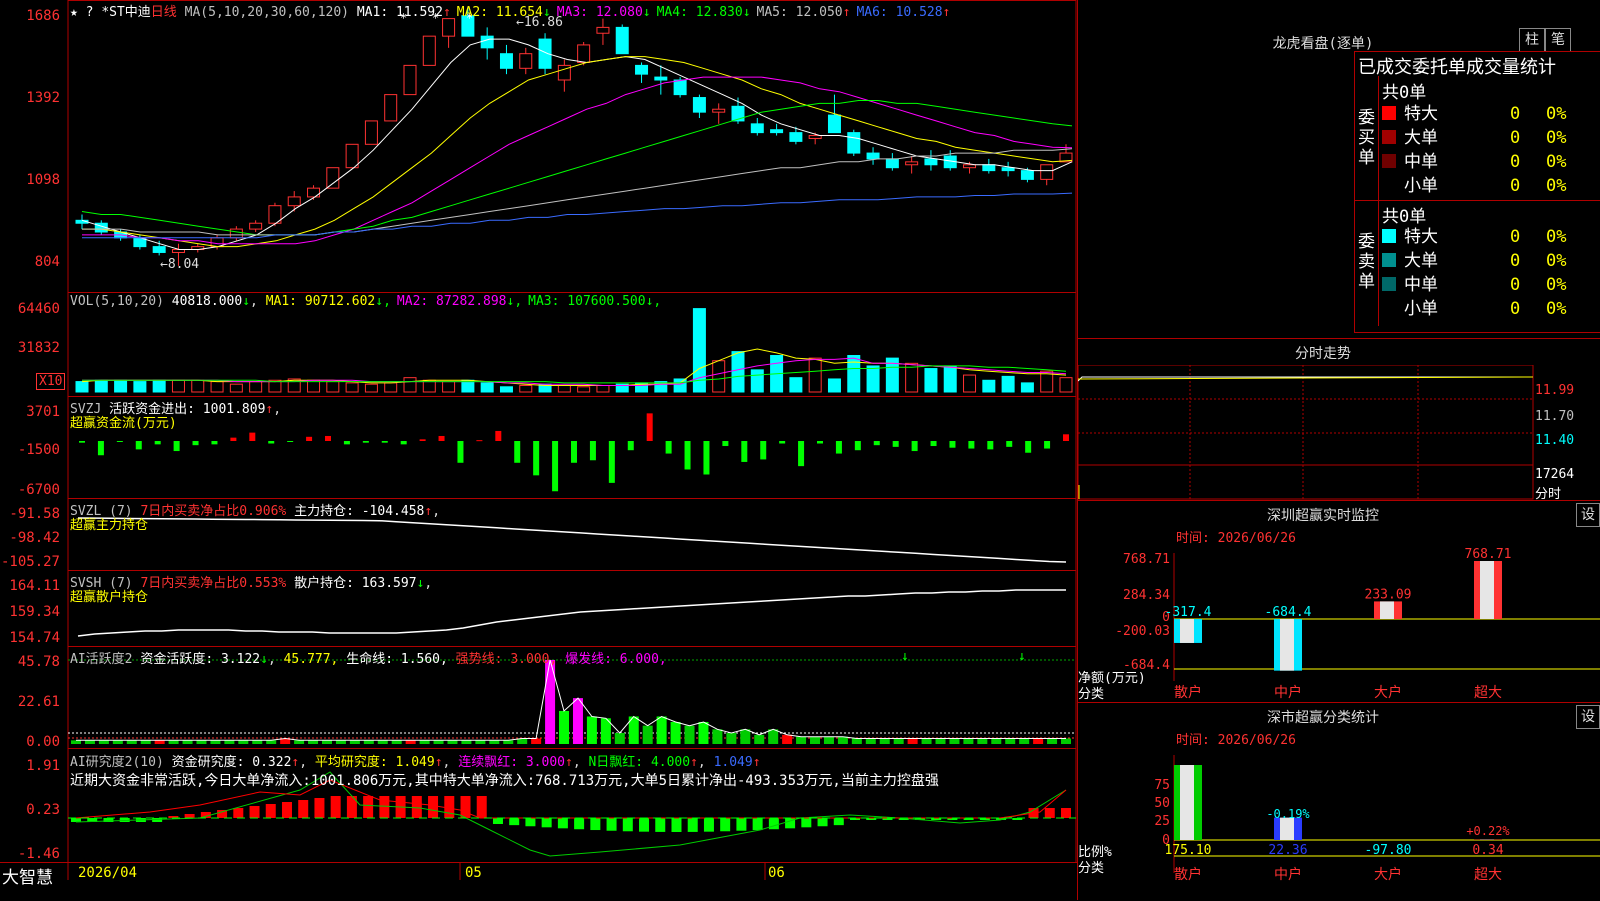  What do you see at coordinates (1558, 40) in the screenshot?
I see `tick-mode-button: 笔` at bounding box center [1558, 40].